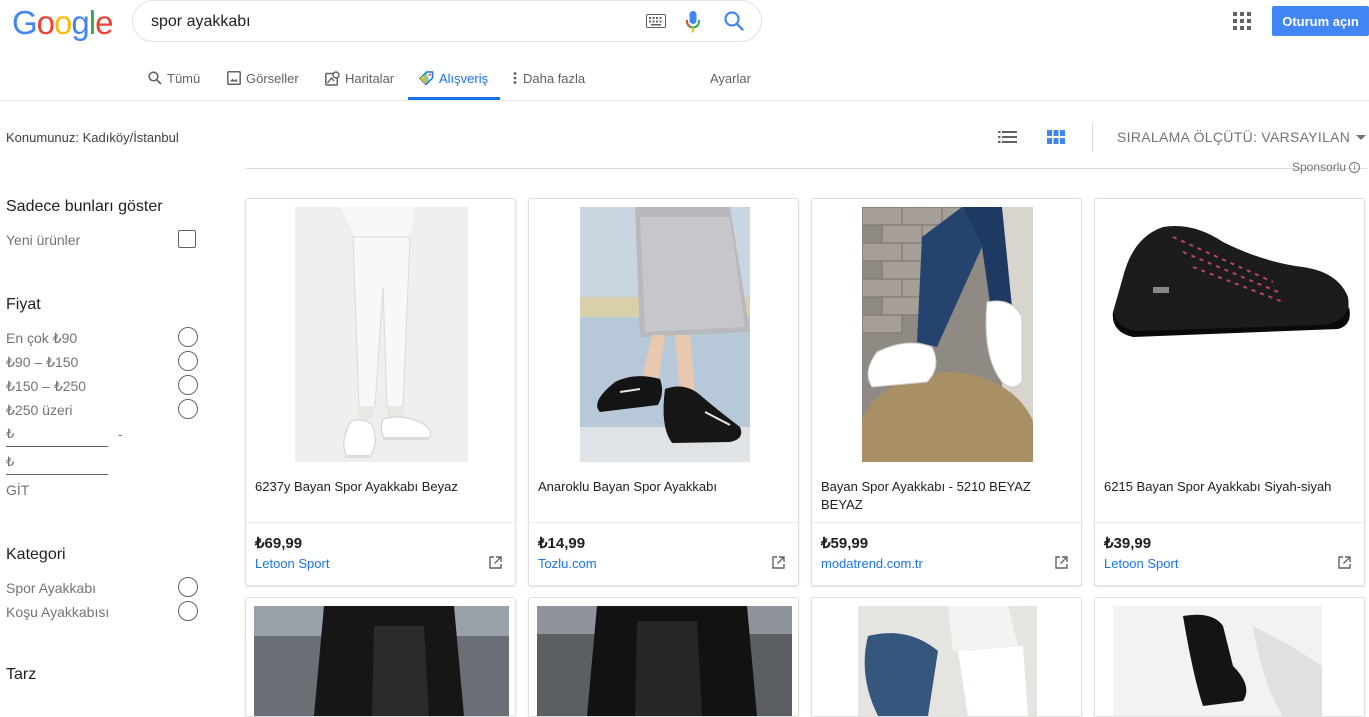 The width and height of the screenshot is (1369, 717). I want to click on product-title: 6215 Bayan Spor Ayakkabı Siyah-siyah, so click(1229, 487).